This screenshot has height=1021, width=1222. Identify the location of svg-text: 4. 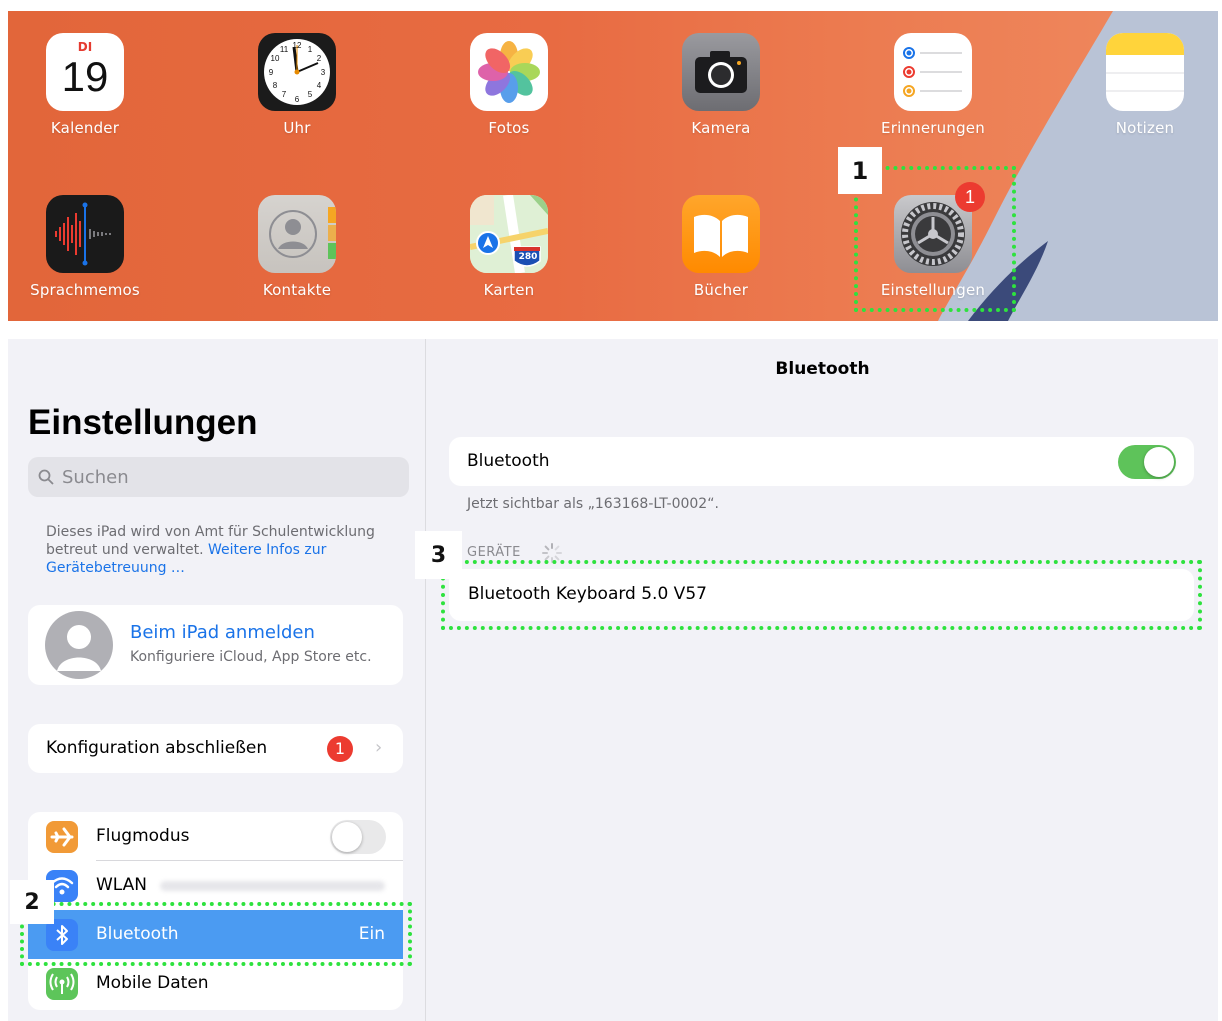
(319, 85).